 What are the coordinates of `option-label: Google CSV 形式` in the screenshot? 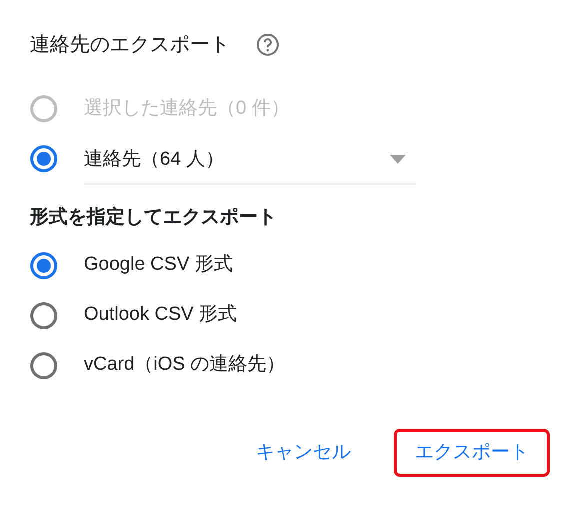 It's located at (158, 265).